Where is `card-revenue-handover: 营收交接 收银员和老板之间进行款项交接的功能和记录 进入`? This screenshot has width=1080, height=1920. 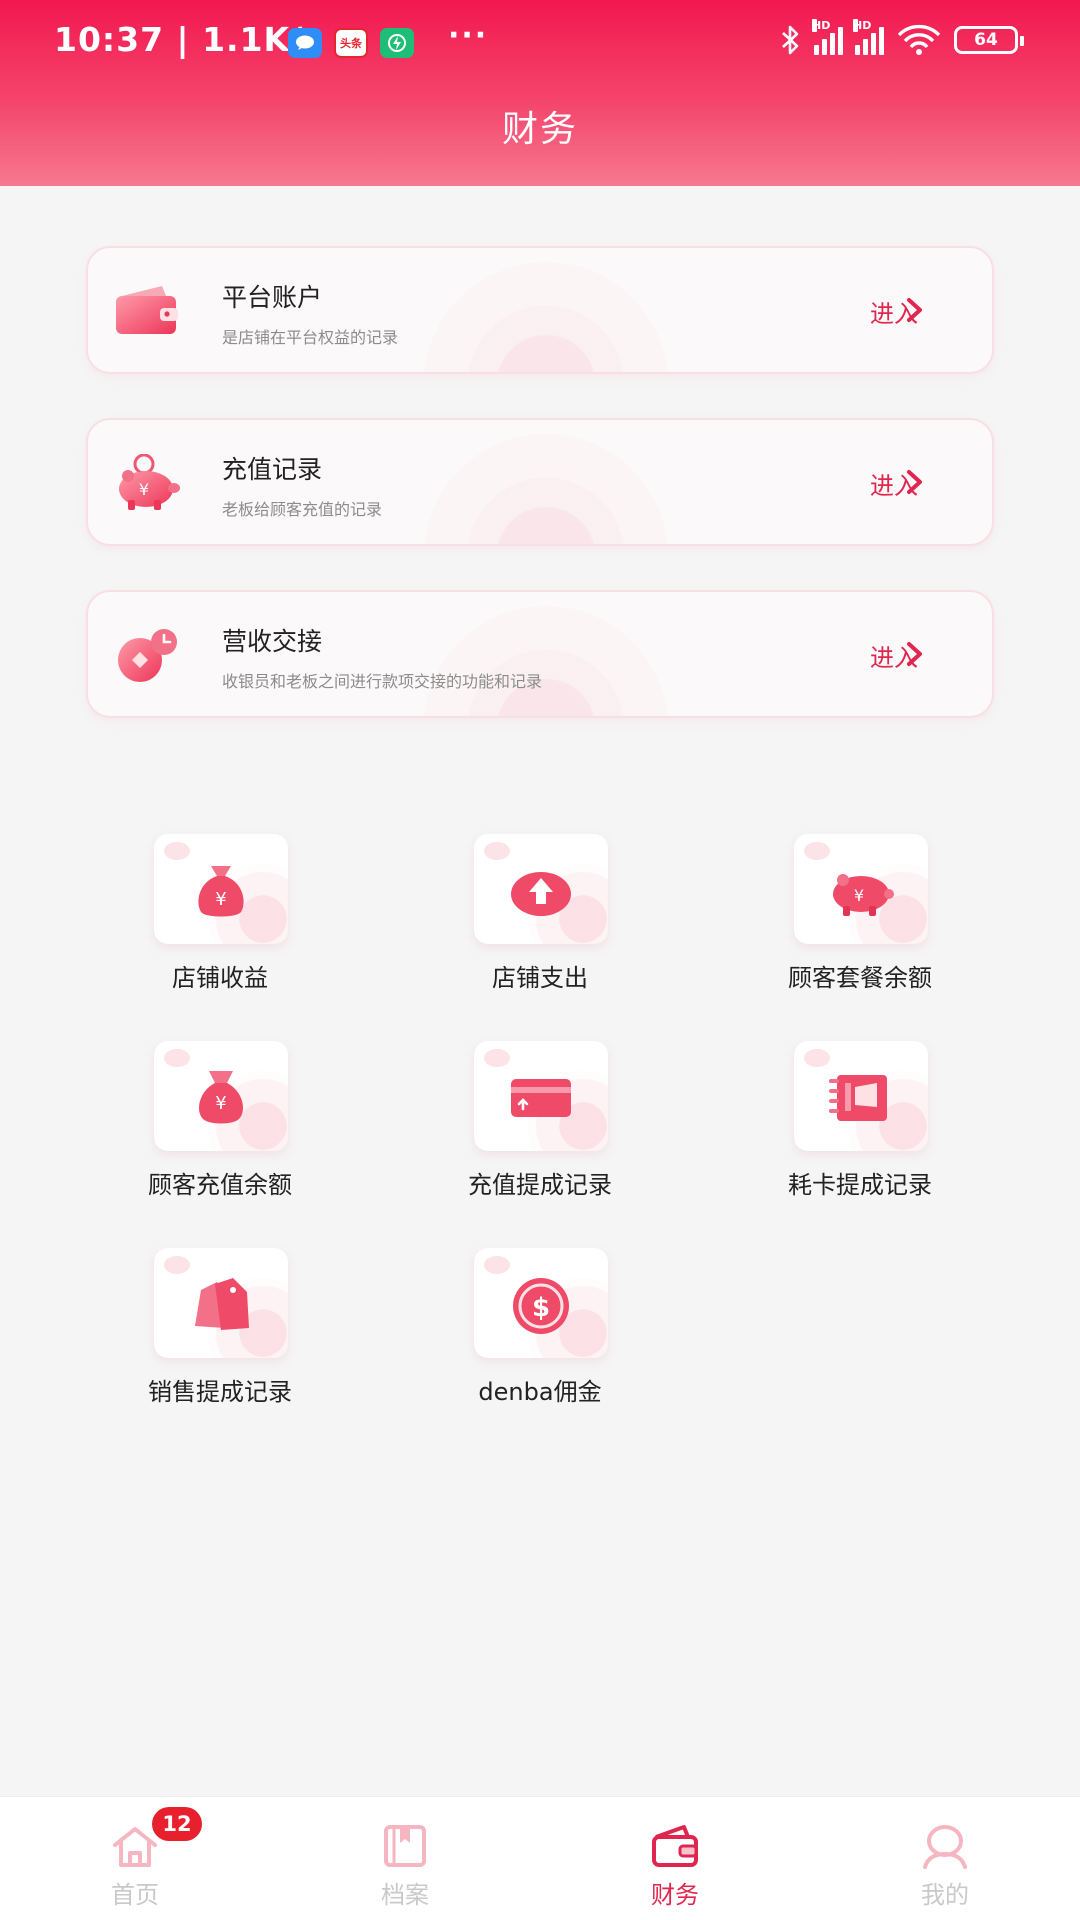
card-revenue-handover: 营收交接 收银员和老板之间进行款项交接的功能和记录 进入 is located at coordinates (540, 654).